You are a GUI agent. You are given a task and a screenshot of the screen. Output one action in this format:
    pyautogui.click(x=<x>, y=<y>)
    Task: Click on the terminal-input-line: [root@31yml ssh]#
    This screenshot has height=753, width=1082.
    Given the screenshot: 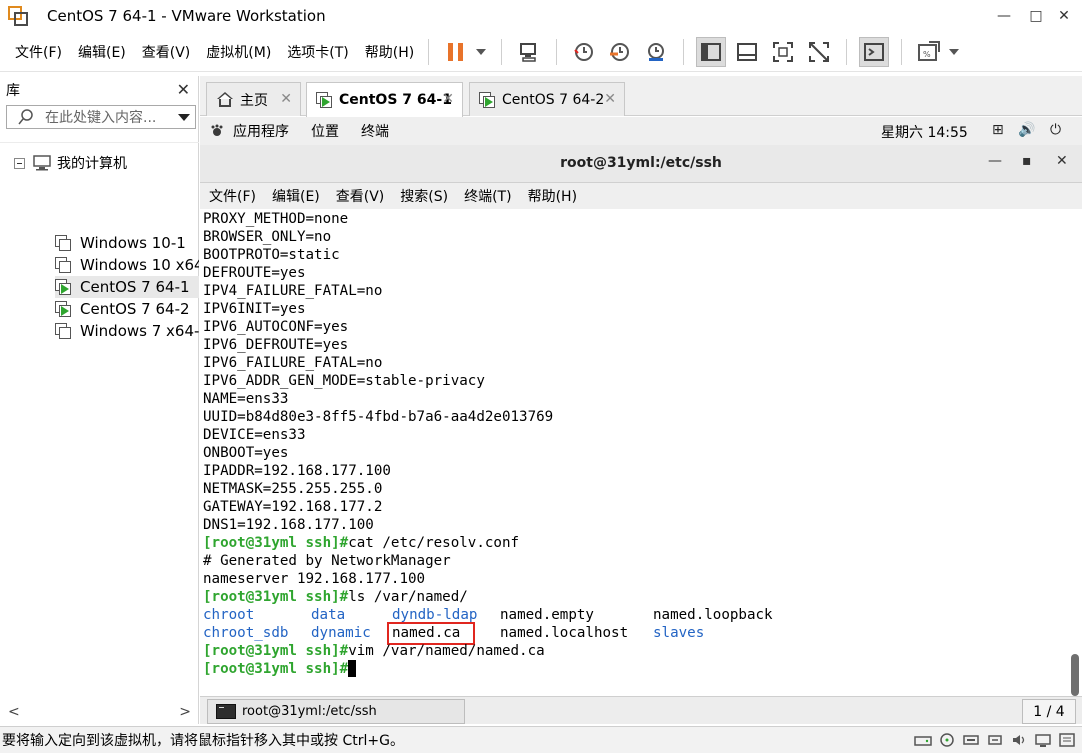 What is the action you would take?
    pyautogui.click(x=280, y=669)
    